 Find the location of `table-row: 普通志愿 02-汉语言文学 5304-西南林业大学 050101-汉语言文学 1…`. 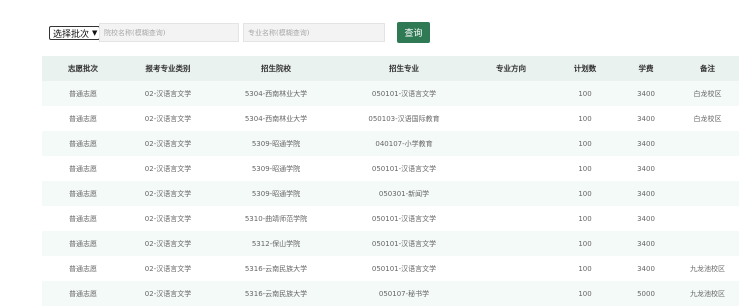

table-row: 普通志愿 02-汉语言文学 5304-西南林业大学 050101-汉语言文学 1… is located at coordinates (390, 93).